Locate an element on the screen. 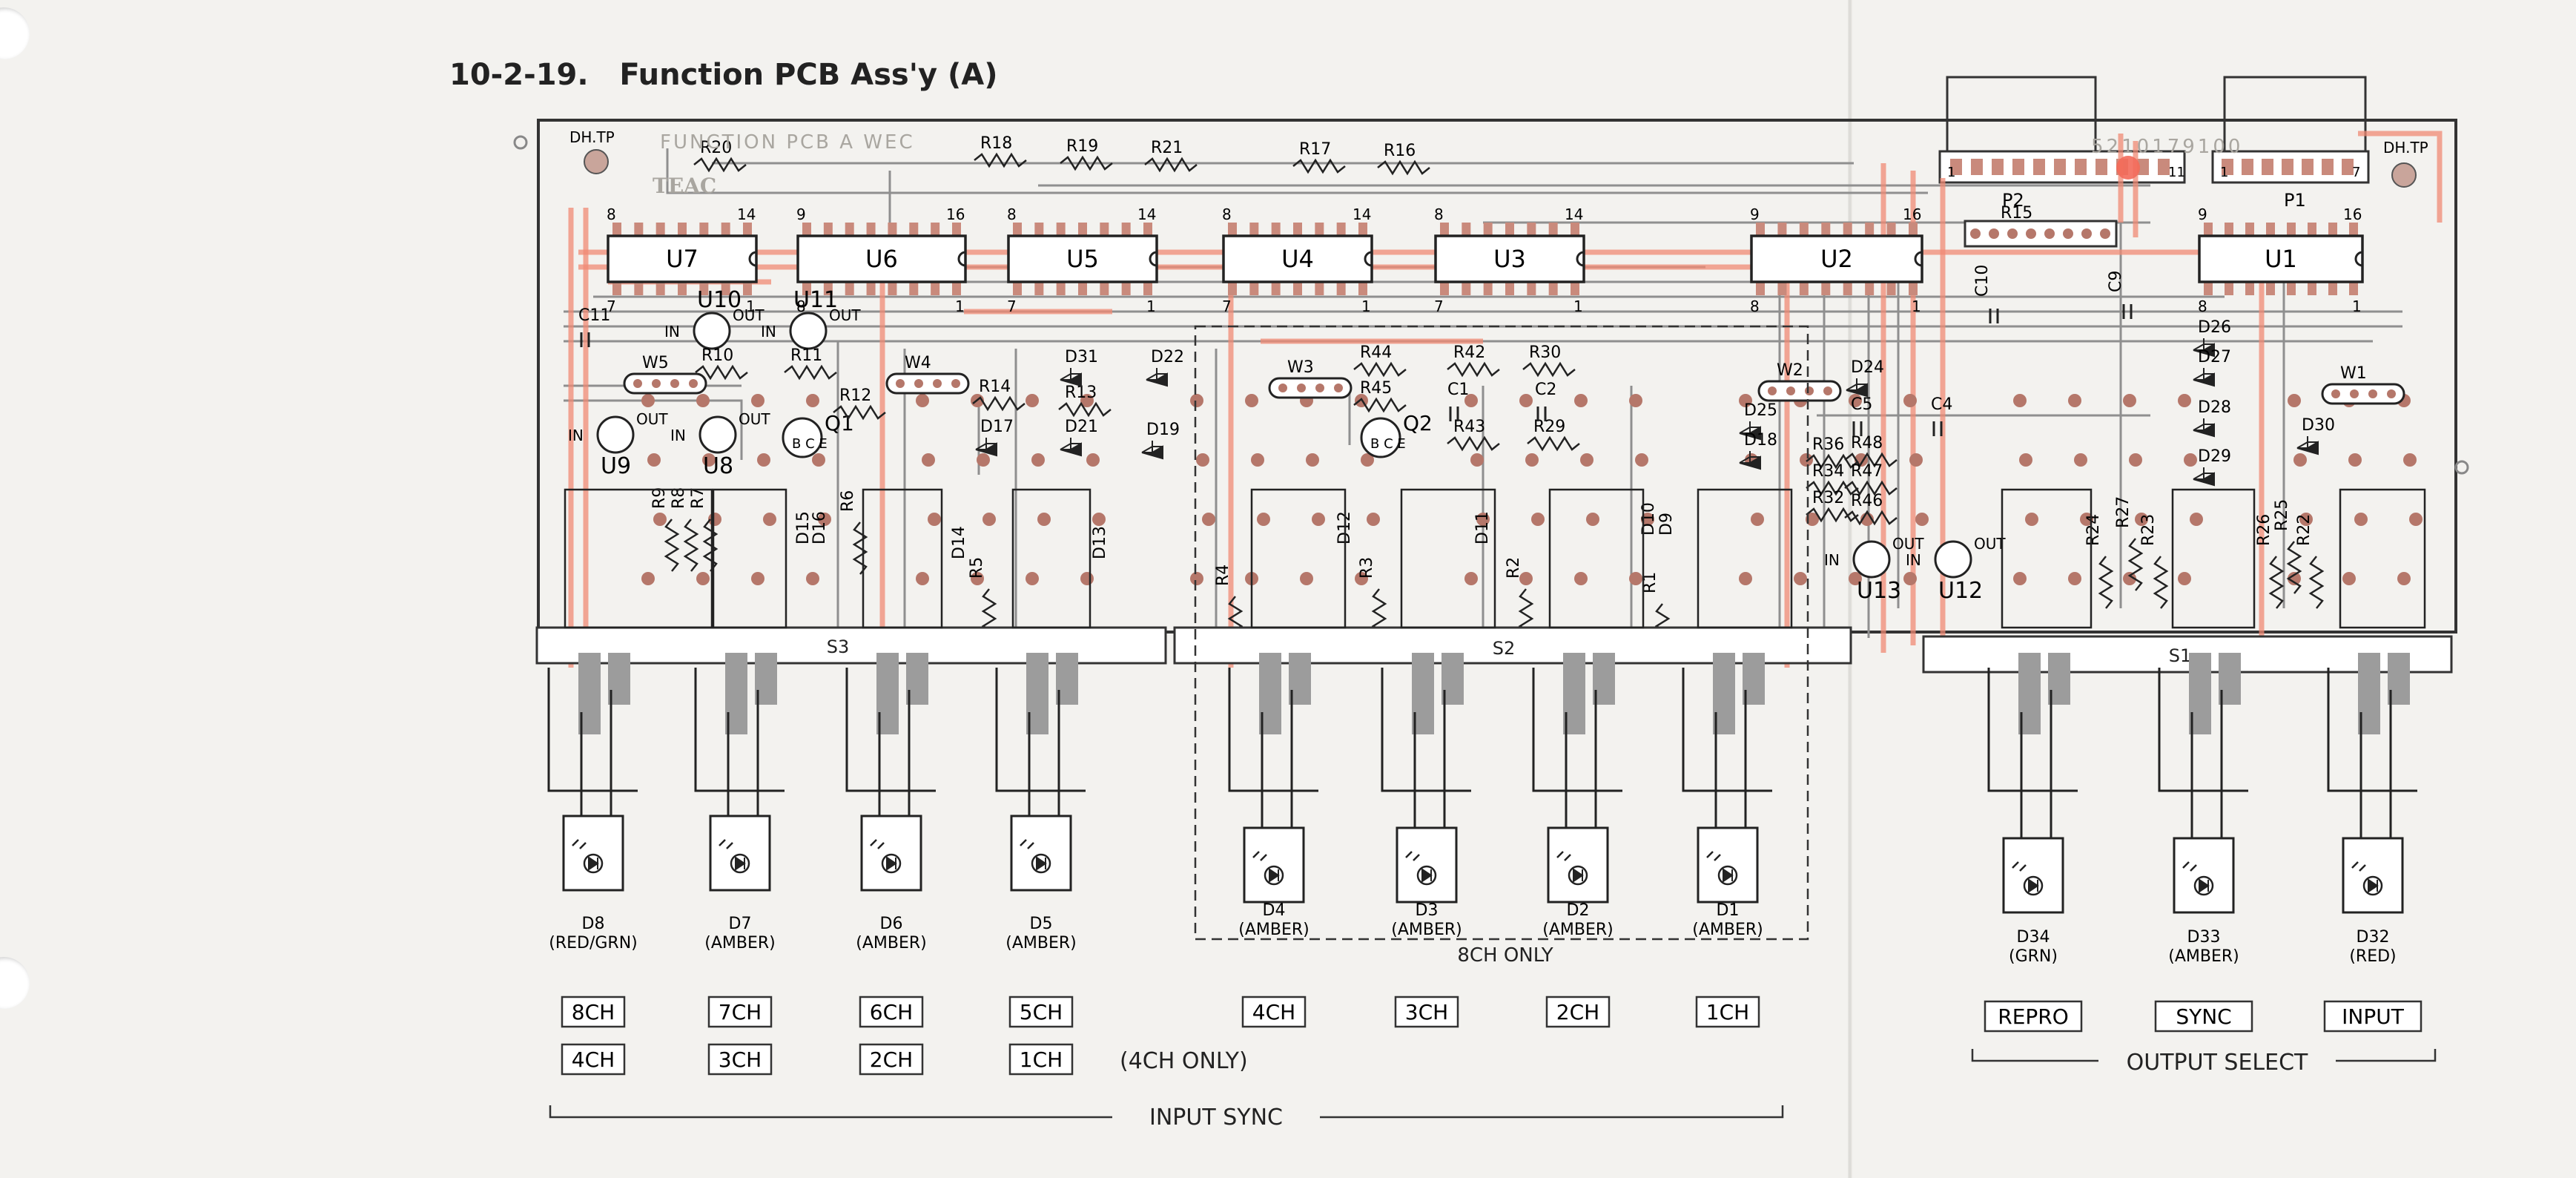  ic-pin-label: 16 is located at coordinates (1912, 214).